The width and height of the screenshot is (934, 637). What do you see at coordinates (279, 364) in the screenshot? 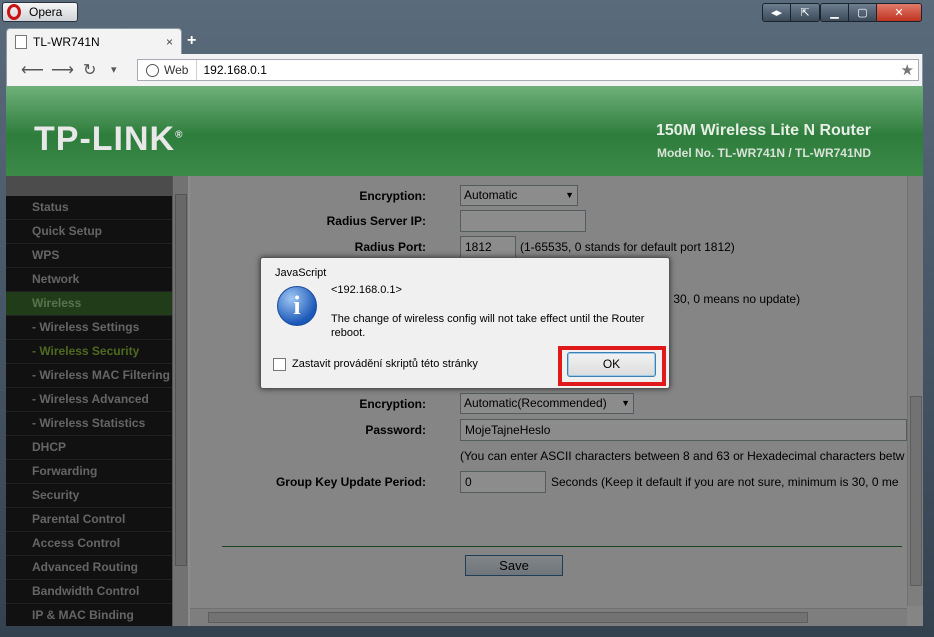
I see `stop-scripts-checkbox` at bounding box center [279, 364].